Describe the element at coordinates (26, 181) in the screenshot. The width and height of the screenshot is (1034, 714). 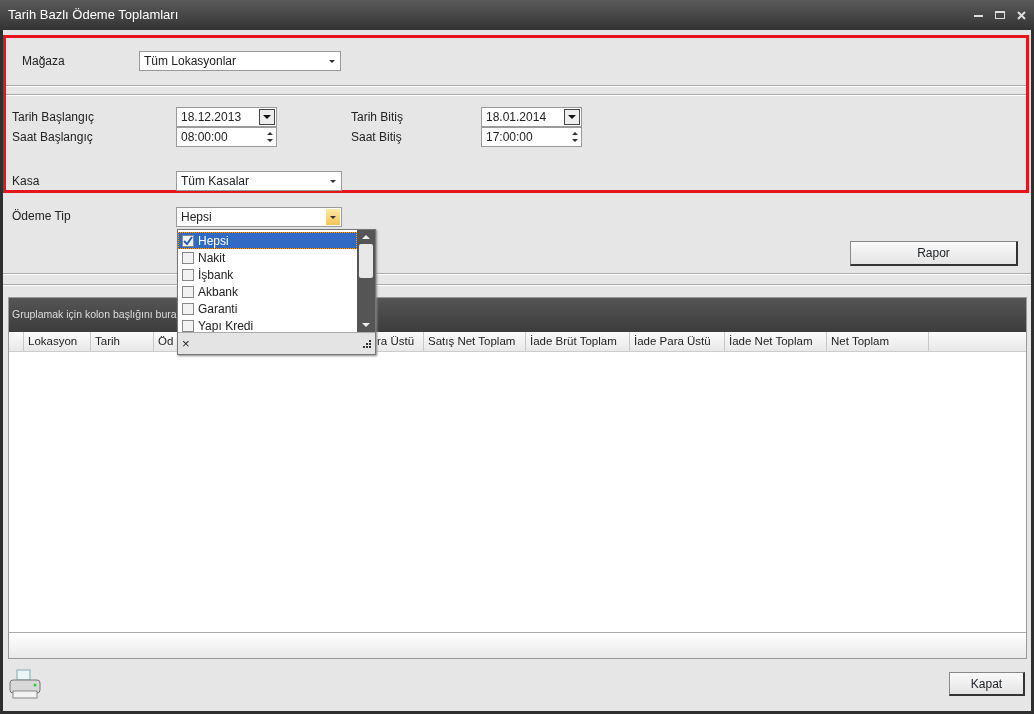
I see `field-label: Kasa` at that location.